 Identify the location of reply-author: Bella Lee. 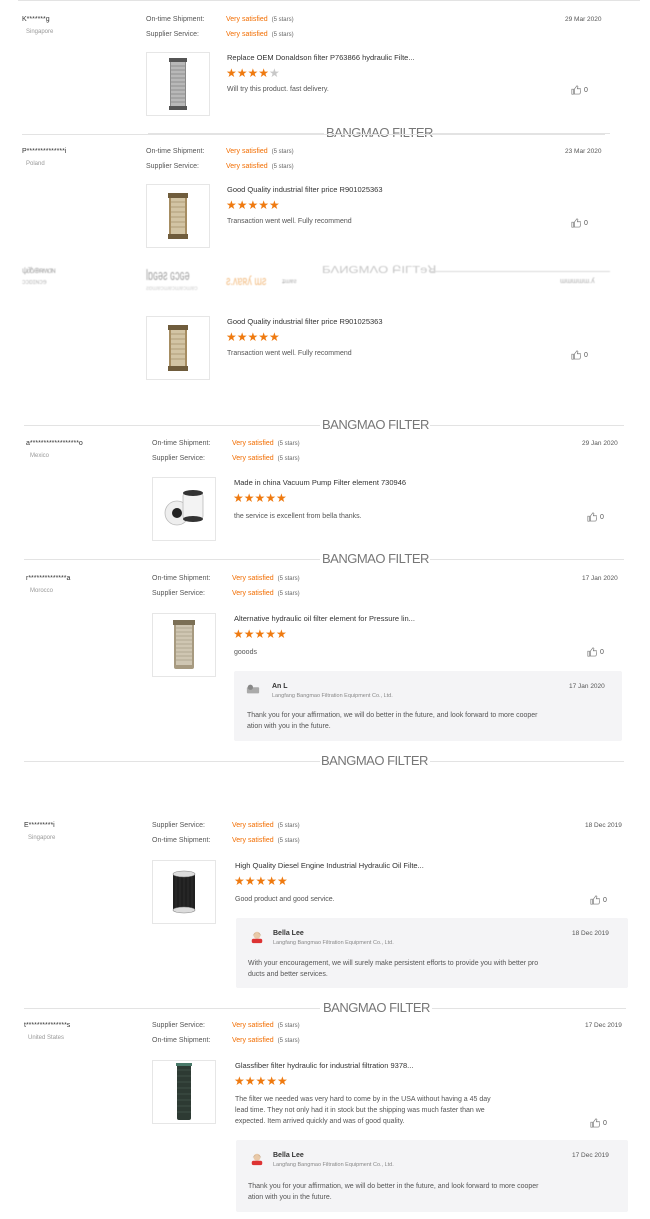
(288, 1155).